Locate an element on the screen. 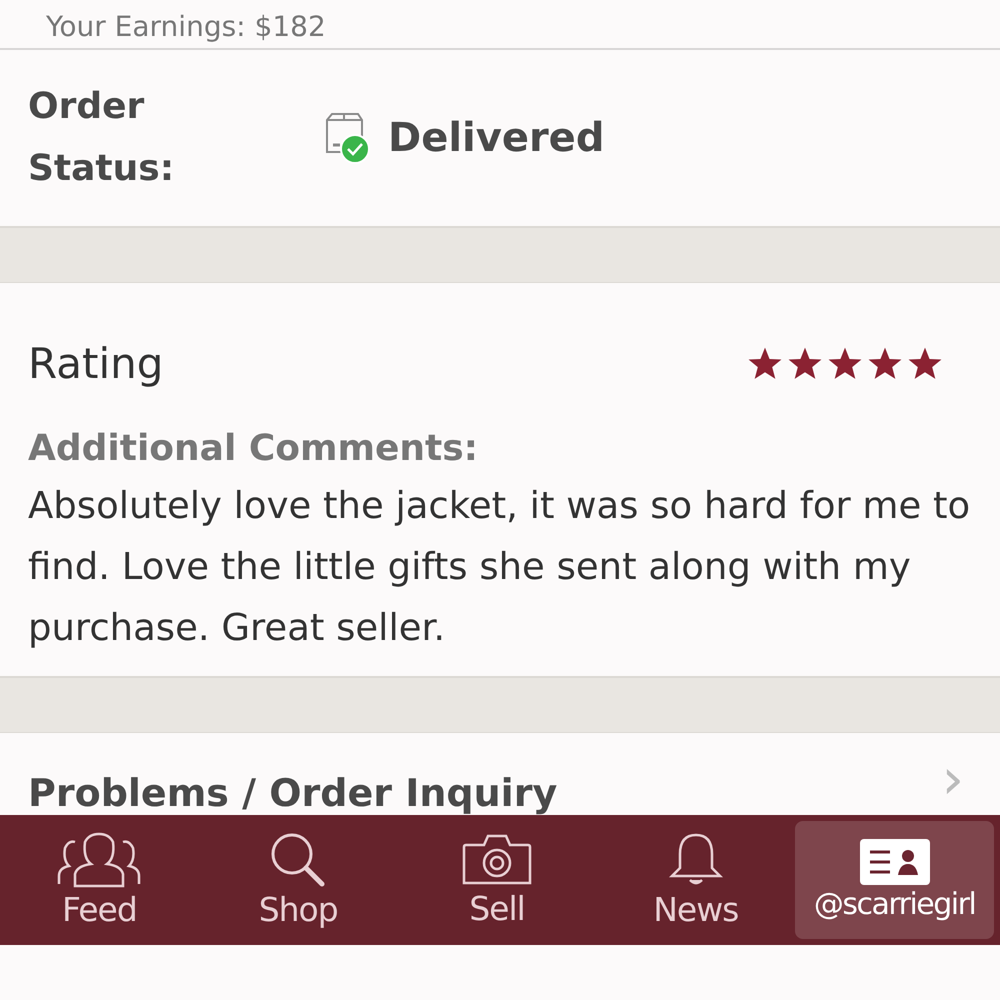  box-check-icon is located at coordinates (347, 138).